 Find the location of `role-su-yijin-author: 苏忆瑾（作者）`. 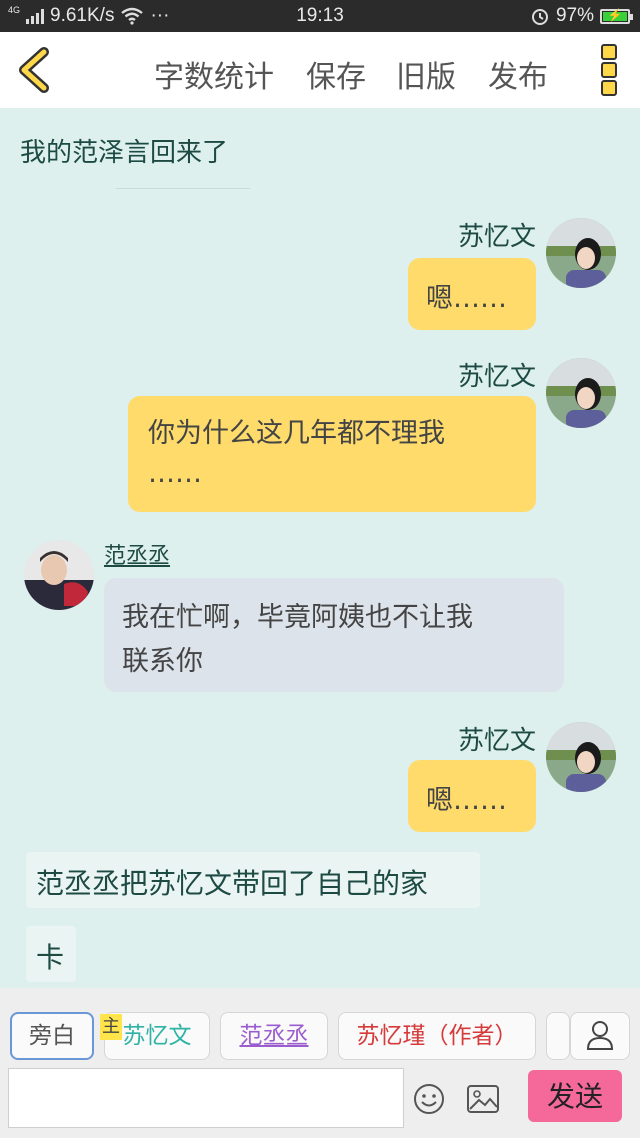

role-su-yijin-author: 苏忆瑾（作者） is located at coordinates (437, 1036).